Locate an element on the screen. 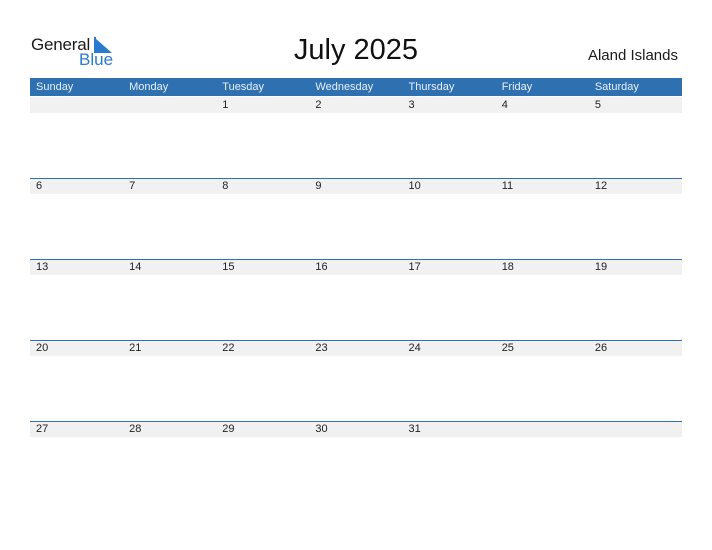  day-number: 7 is located at coordinates (132, 186).